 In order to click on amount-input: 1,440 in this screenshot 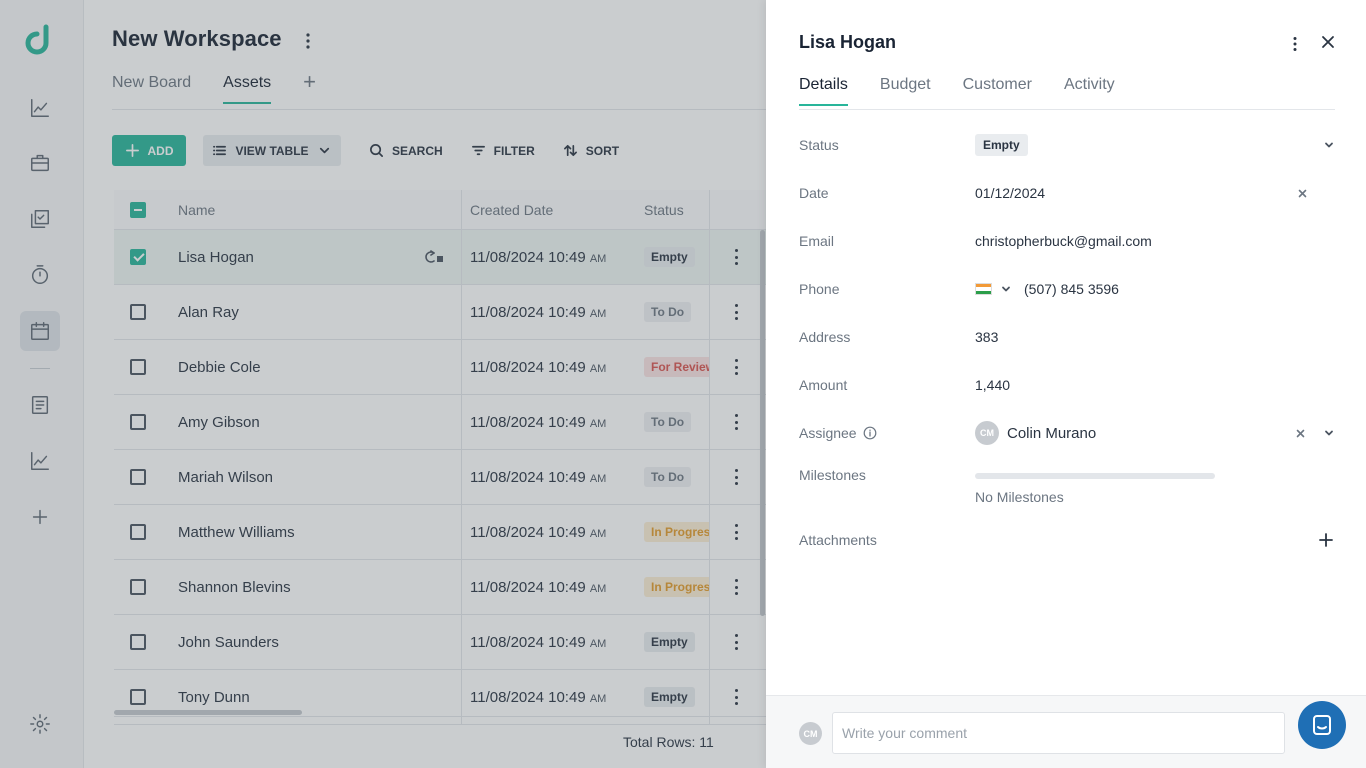, I will do `click(1155, 385)`.